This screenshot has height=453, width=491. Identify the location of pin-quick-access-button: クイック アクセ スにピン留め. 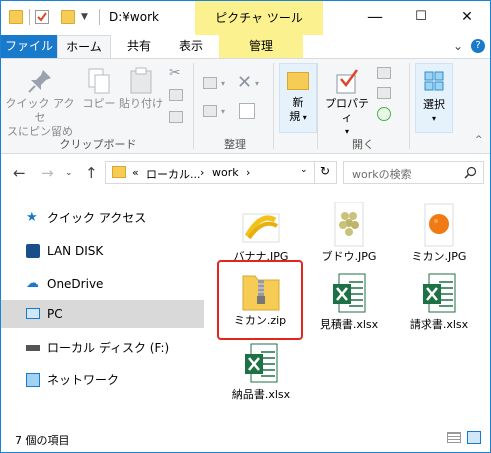
(40, 100).